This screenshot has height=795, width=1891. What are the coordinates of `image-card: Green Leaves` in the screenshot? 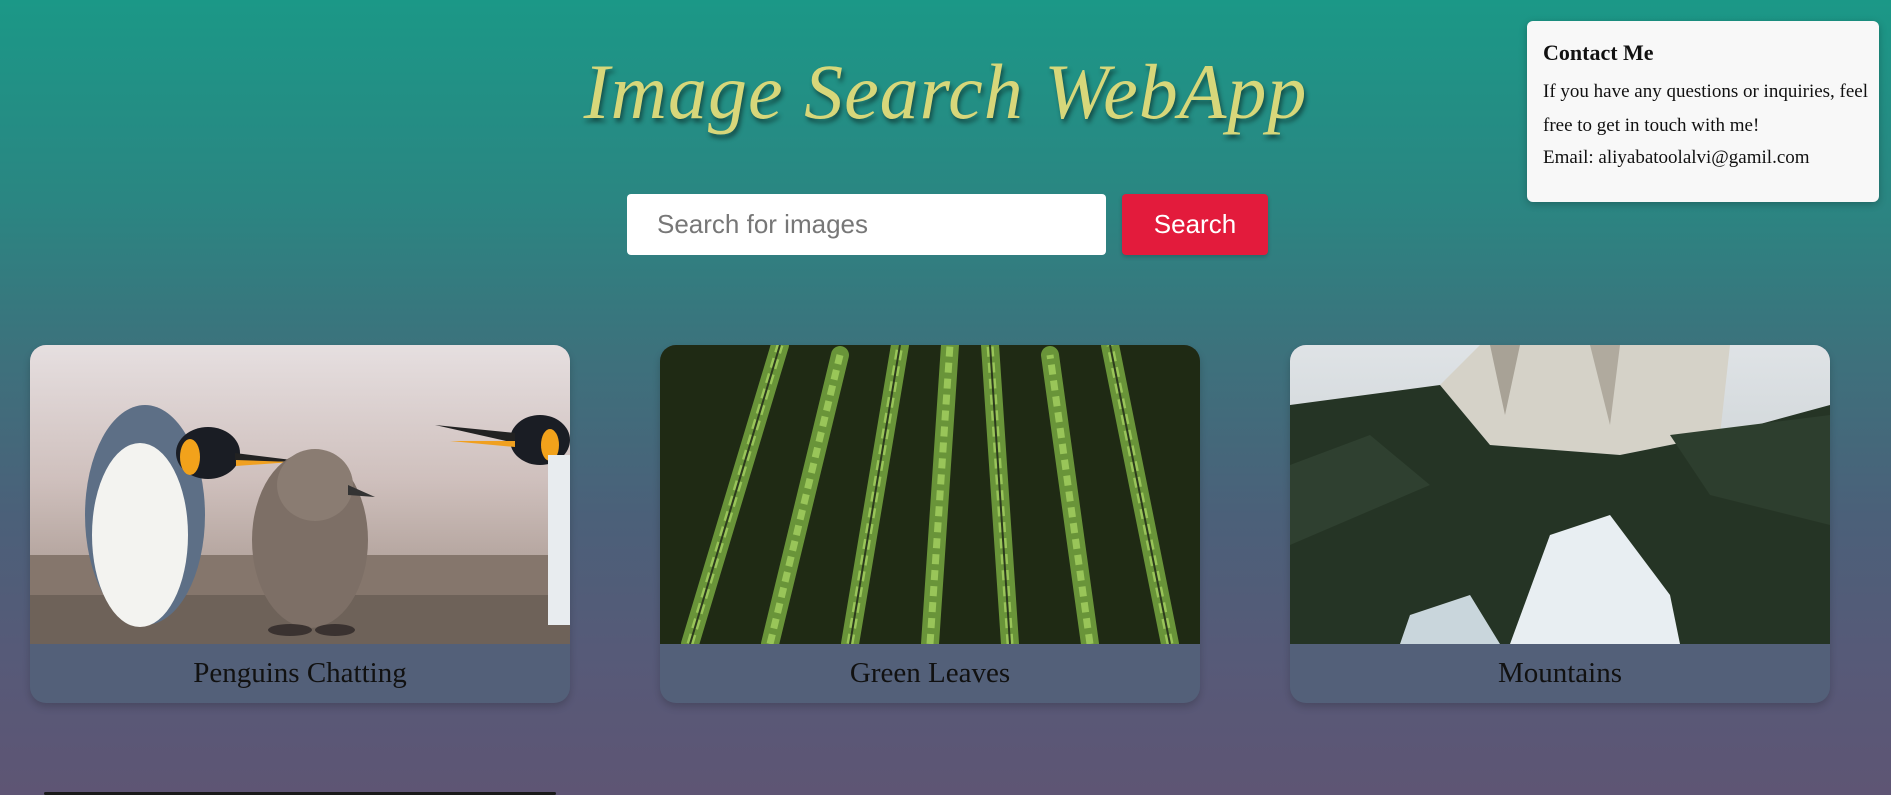 It's located at (930, 524).